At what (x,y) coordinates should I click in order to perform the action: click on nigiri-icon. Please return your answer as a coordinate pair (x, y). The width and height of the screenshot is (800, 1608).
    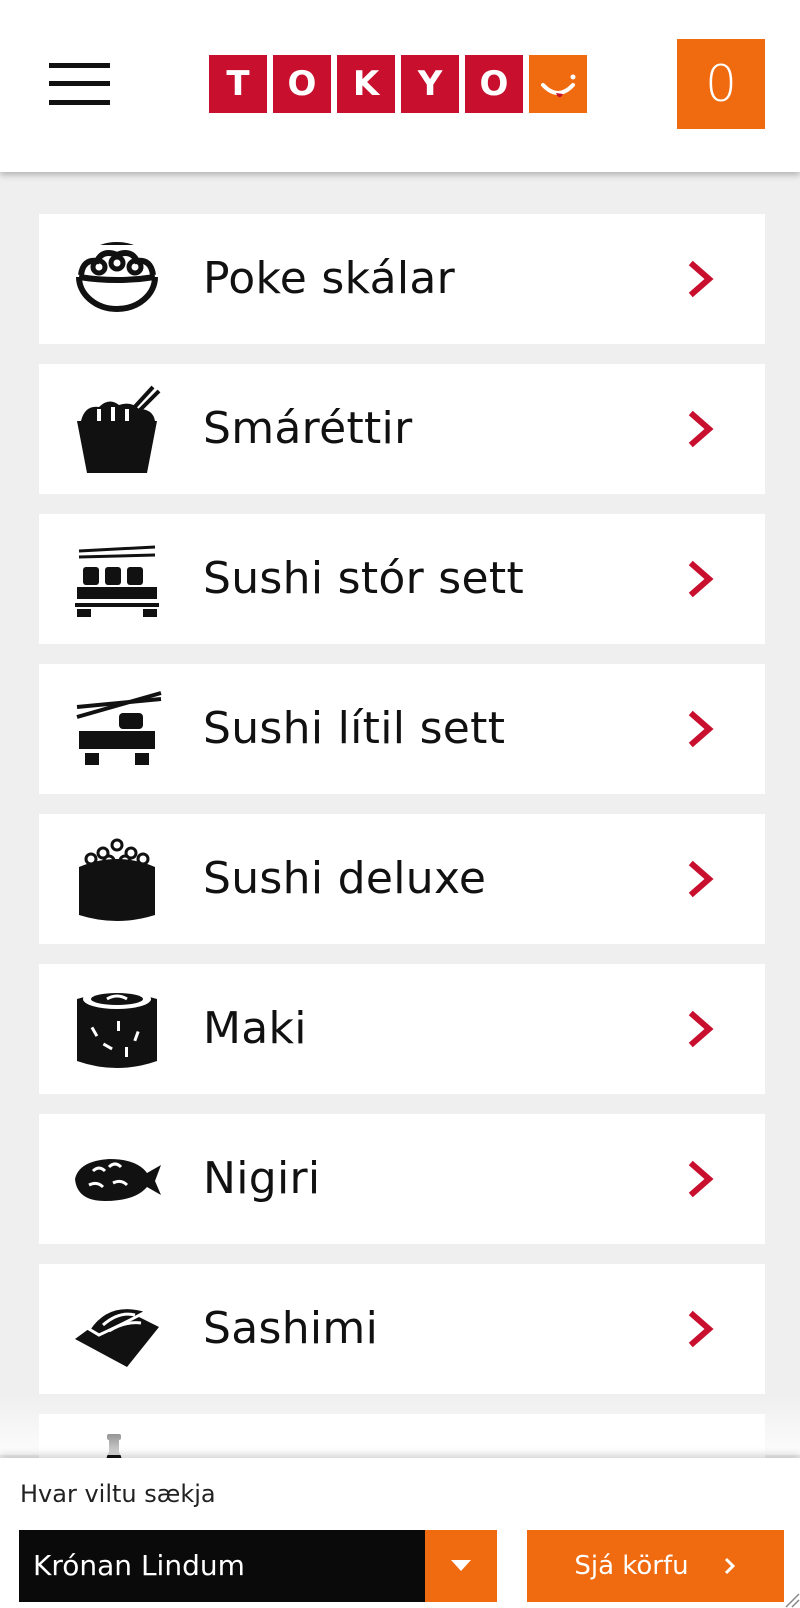
    Looking at the image, I should click on (118, 1180).